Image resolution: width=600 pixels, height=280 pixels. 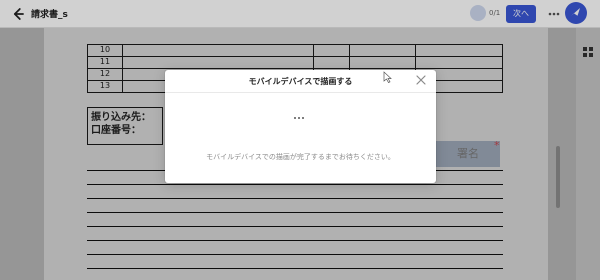 What do you see at coordinates (387, 77) in the screenshot?
I see `cursor-icon` at bounding box center [387, 77].